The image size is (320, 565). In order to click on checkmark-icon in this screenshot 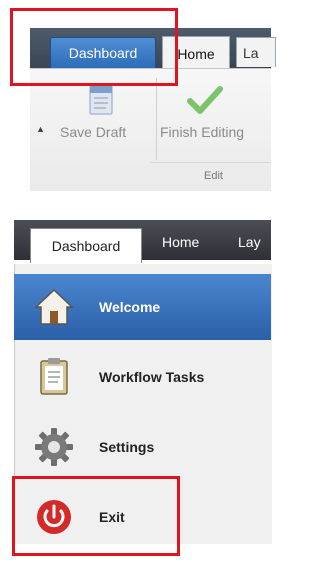, I will do `click(205, 100)`.